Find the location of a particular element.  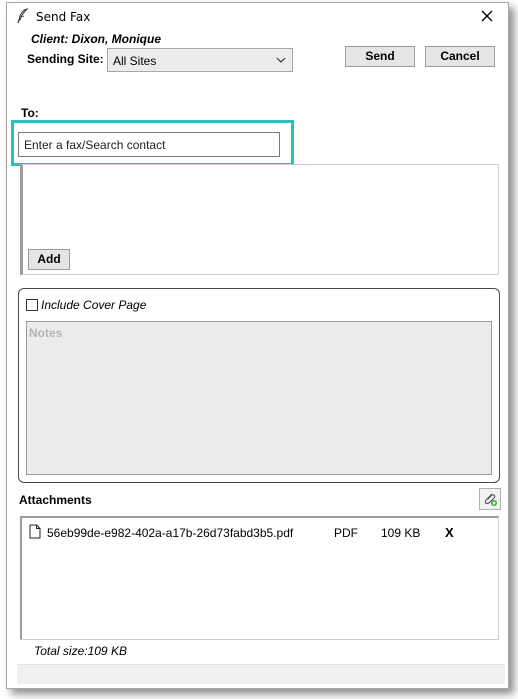

sending-site-value: All Sites is located at coordinates (135, 61).